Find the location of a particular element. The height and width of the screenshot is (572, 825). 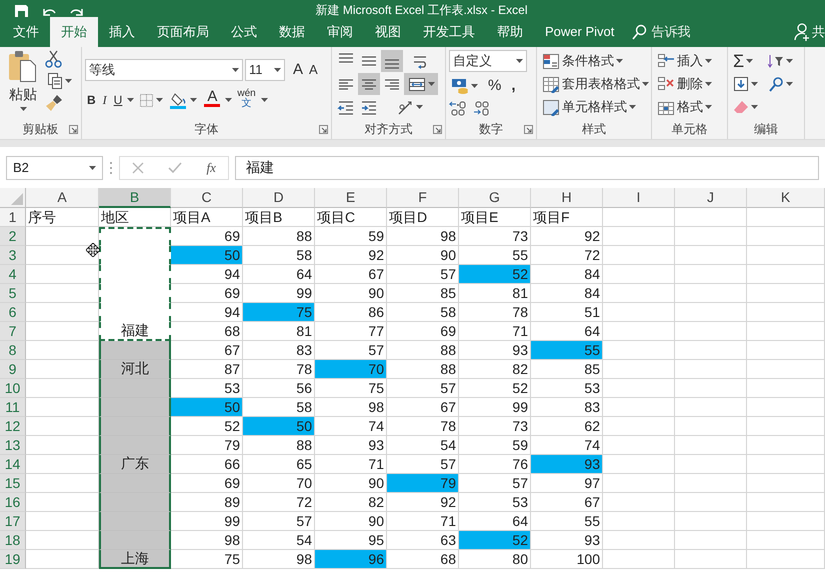

ribbon-tab: 插入 is located at coordinates (122, 32).